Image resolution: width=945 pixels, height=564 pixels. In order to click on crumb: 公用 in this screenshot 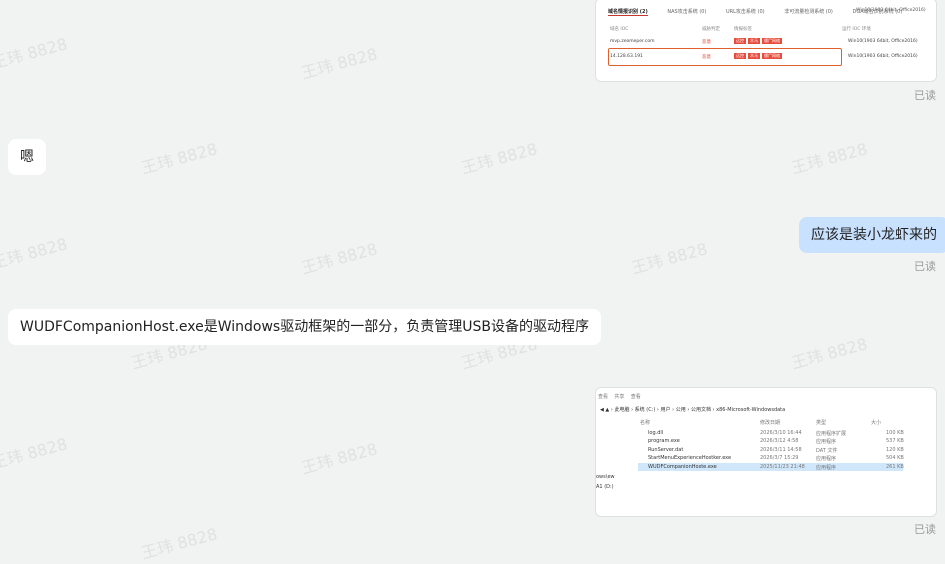, I will do `click(680, 410)`.